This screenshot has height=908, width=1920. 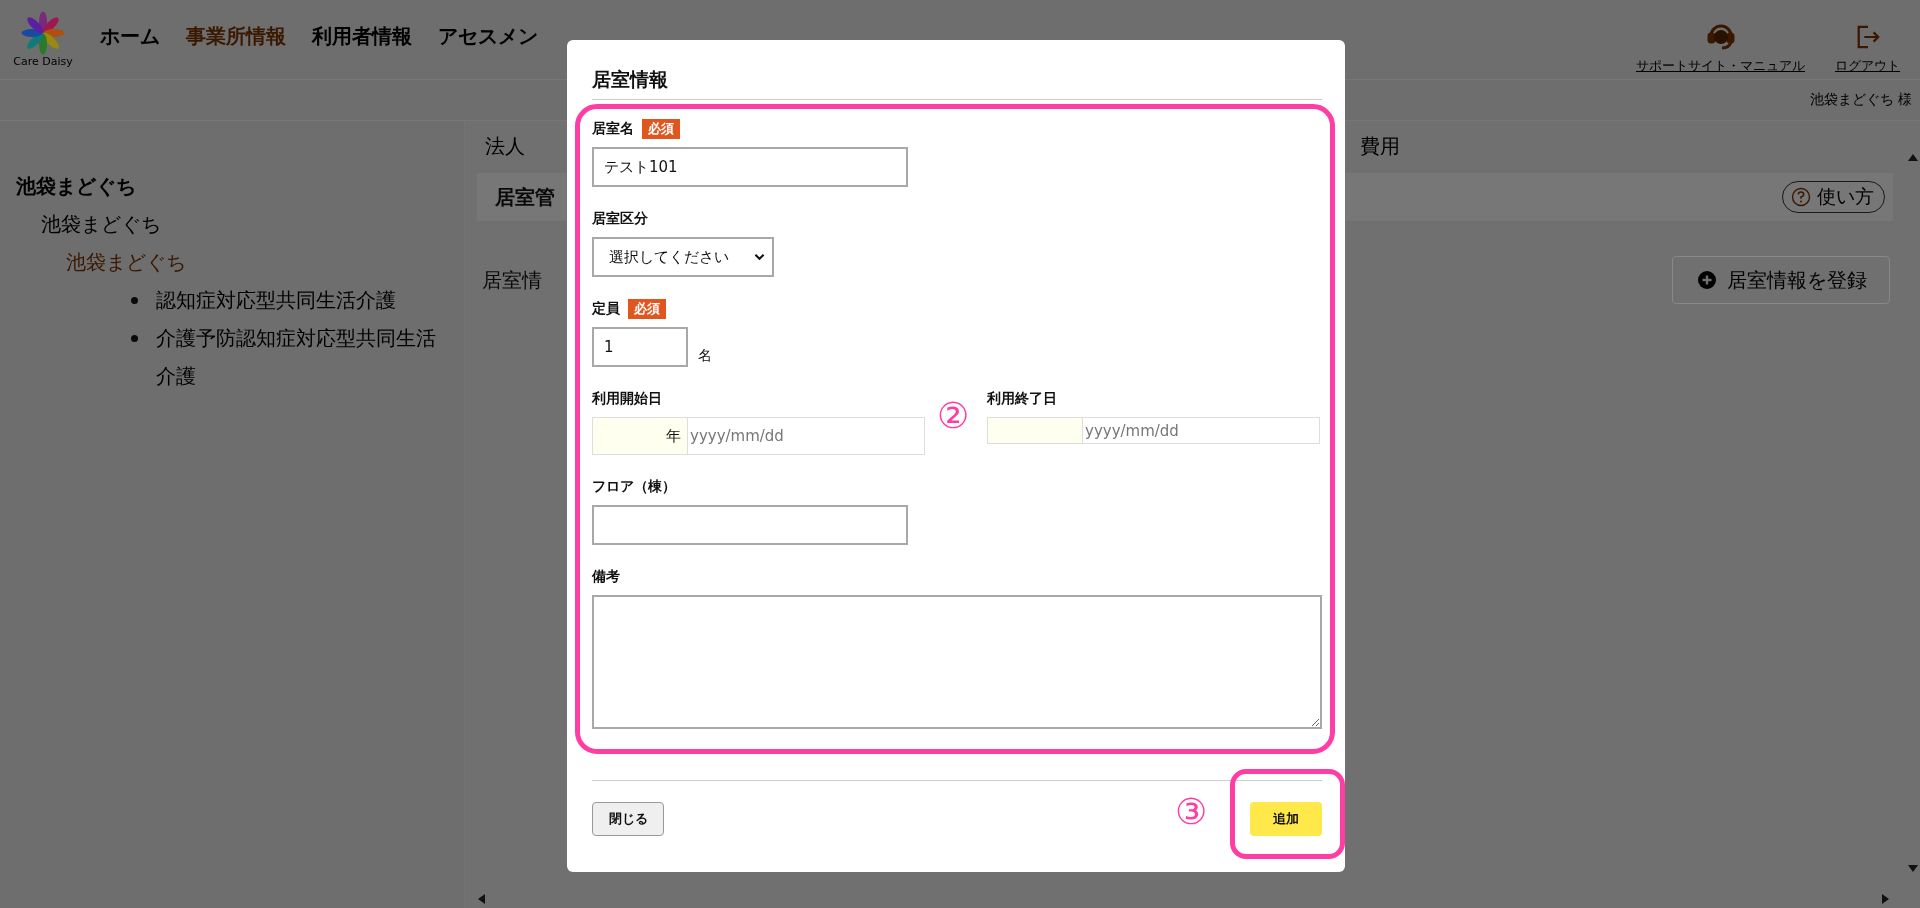 I want to click on unit-label: 名, so click(x=705, y=356).